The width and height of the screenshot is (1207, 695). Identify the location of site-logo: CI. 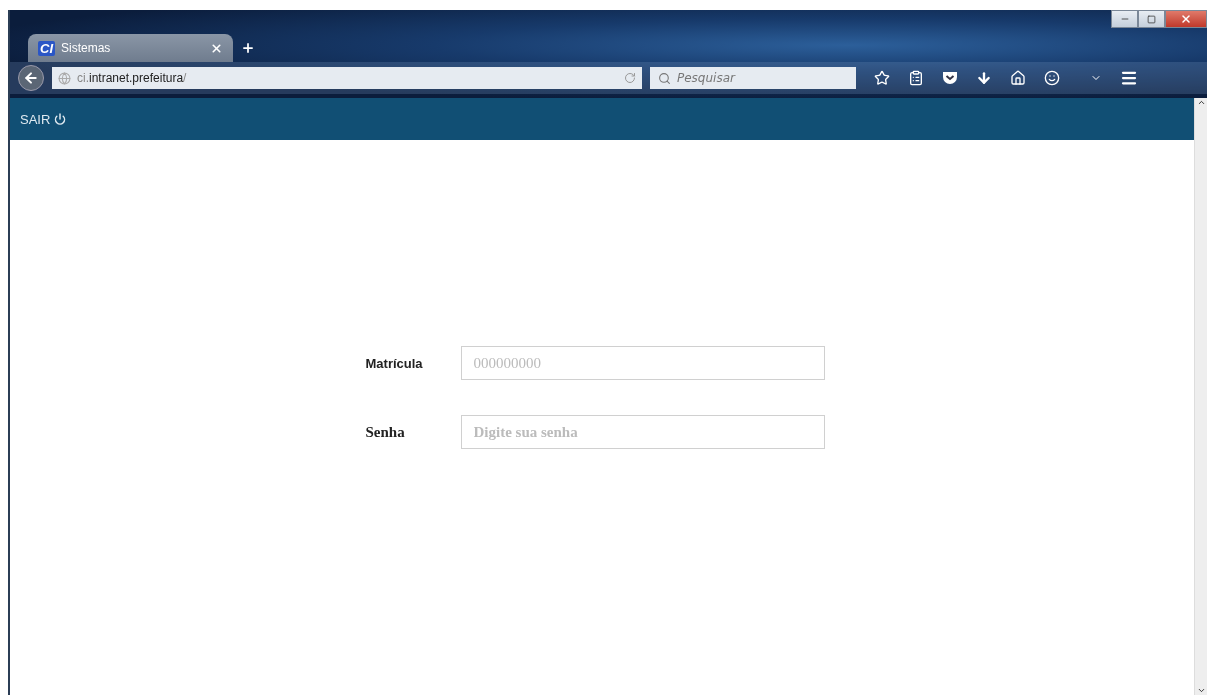
(46, 48).